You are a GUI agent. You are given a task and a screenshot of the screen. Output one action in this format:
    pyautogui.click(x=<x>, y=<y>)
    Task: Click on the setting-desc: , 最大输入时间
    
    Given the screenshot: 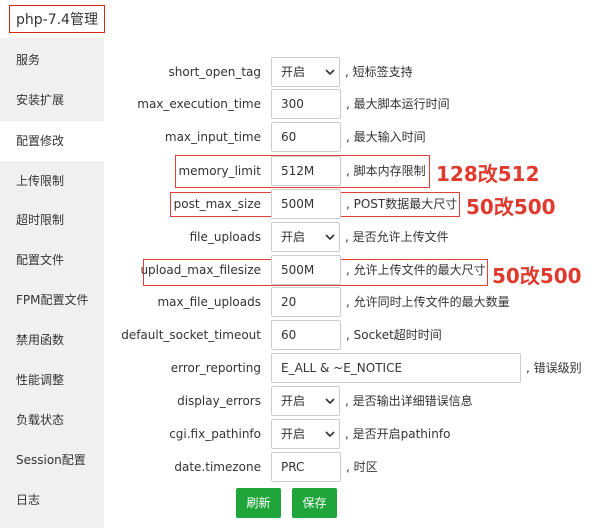 What is the action you would take?
    pyautogui.click(x=386, y=137)
    